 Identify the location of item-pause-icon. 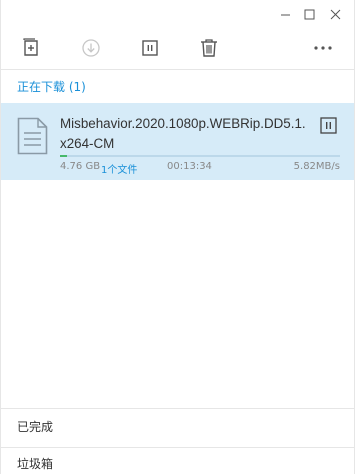
(328, 125).